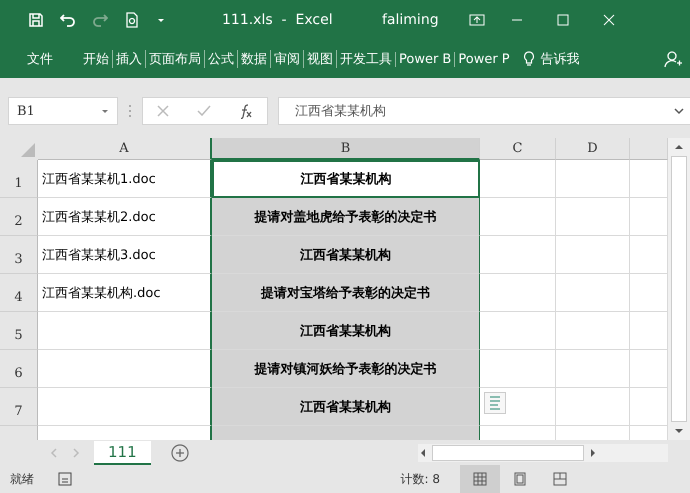 The width and height of the screenshot is (690, 493). I want to click on ribbon-tab: 审阅, so click(286, 59).